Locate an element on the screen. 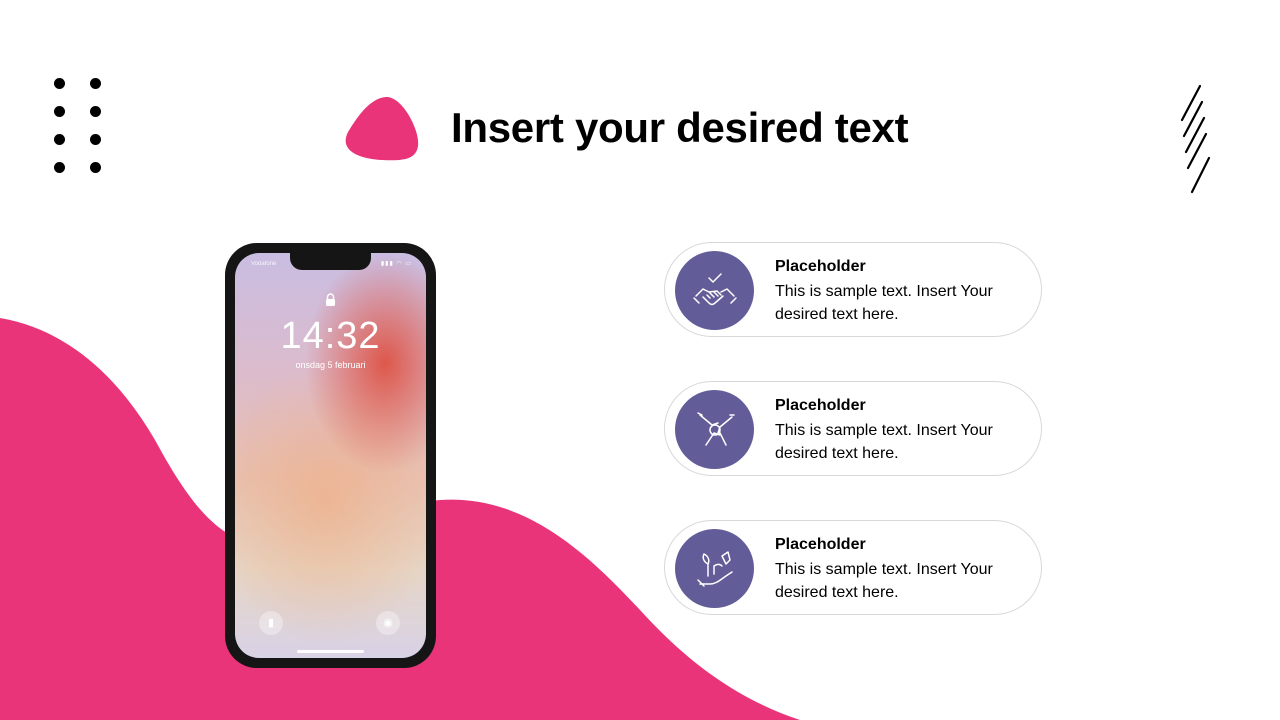  decorative-slash-lines is located at coordinates (1195, 139).